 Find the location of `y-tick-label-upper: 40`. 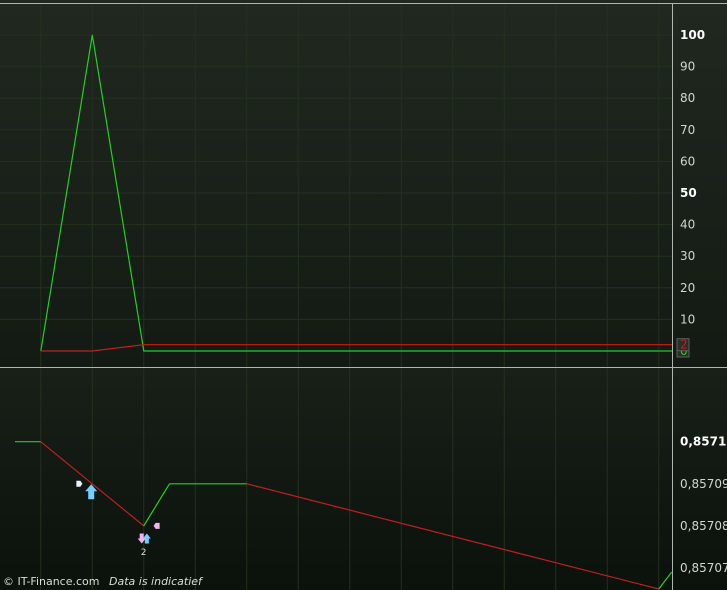

y-tick-label-upper: 40 is located at coordinates (687, 225).